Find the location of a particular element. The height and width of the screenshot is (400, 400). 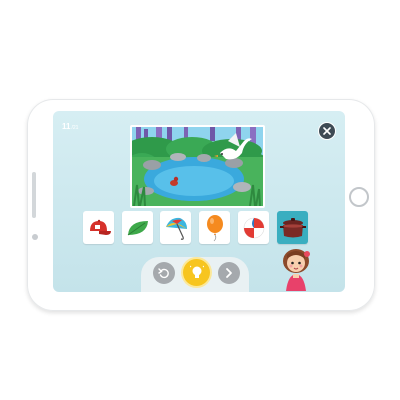

option-beach-ball is located at coordinates (253, 227).